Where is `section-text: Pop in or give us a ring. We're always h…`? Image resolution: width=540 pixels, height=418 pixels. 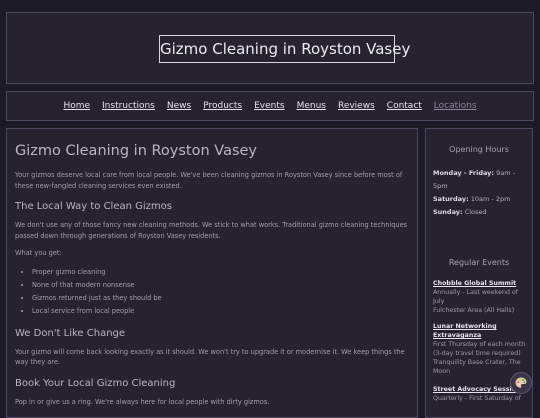
section-text: Pop in or give us a ring. We're always h… is located at coordinates (142, 401).